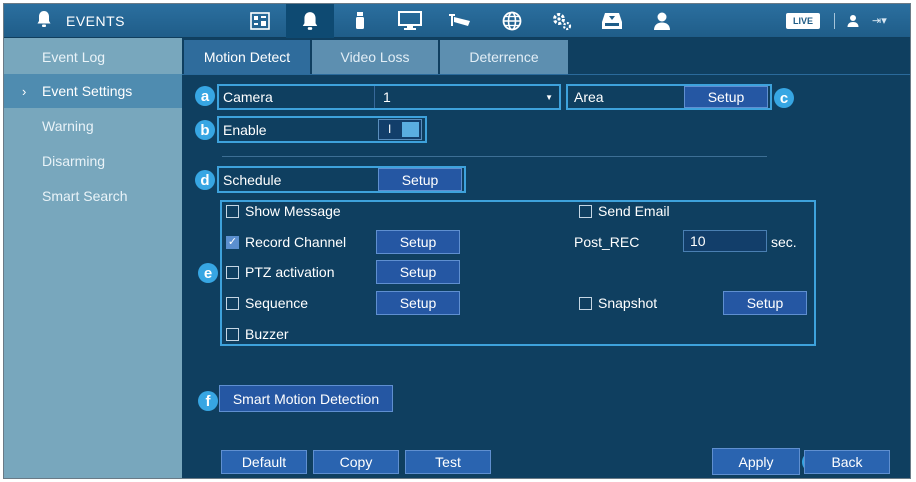 This screenshot has height=482, width=916. What do you see at coordinates (290, 272) in the screenshot?
I see `ptz-activation-label: PTZ activation` at bounding box center [290, 272].